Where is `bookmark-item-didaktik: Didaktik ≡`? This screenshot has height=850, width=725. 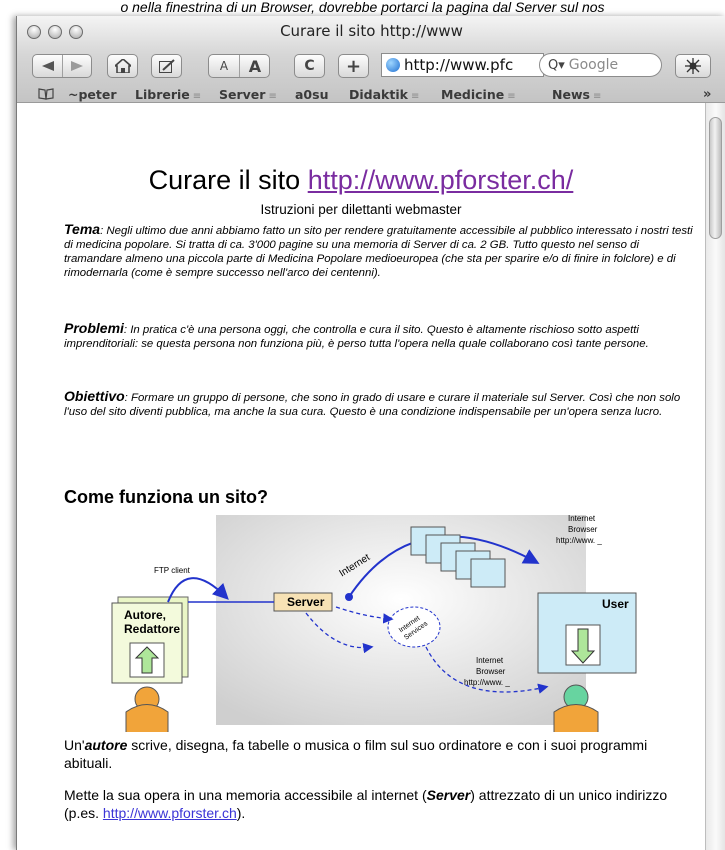 bookmark-item-didaktik: Didaktik ≡ is located at coordinates (384, 94).